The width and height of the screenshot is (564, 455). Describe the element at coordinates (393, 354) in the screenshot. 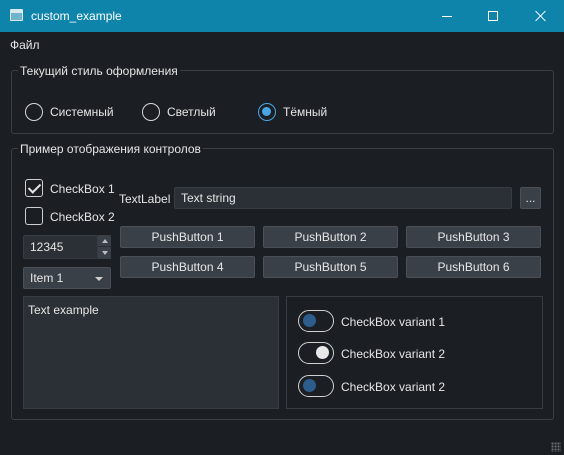

I see `toggle-variant-2-label: CheckBox variant 2` at that location.